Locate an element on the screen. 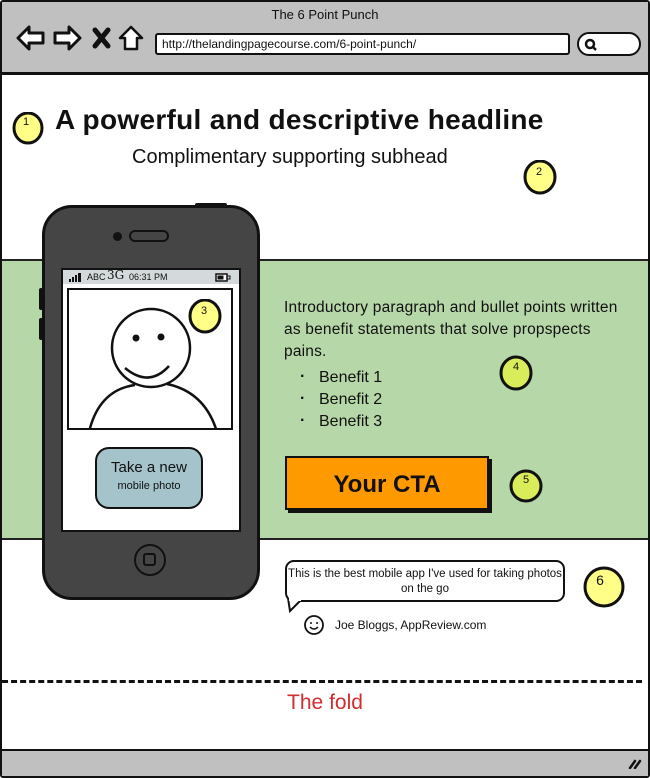  annotation-badge: 3 is located at coordinates (205, 316).